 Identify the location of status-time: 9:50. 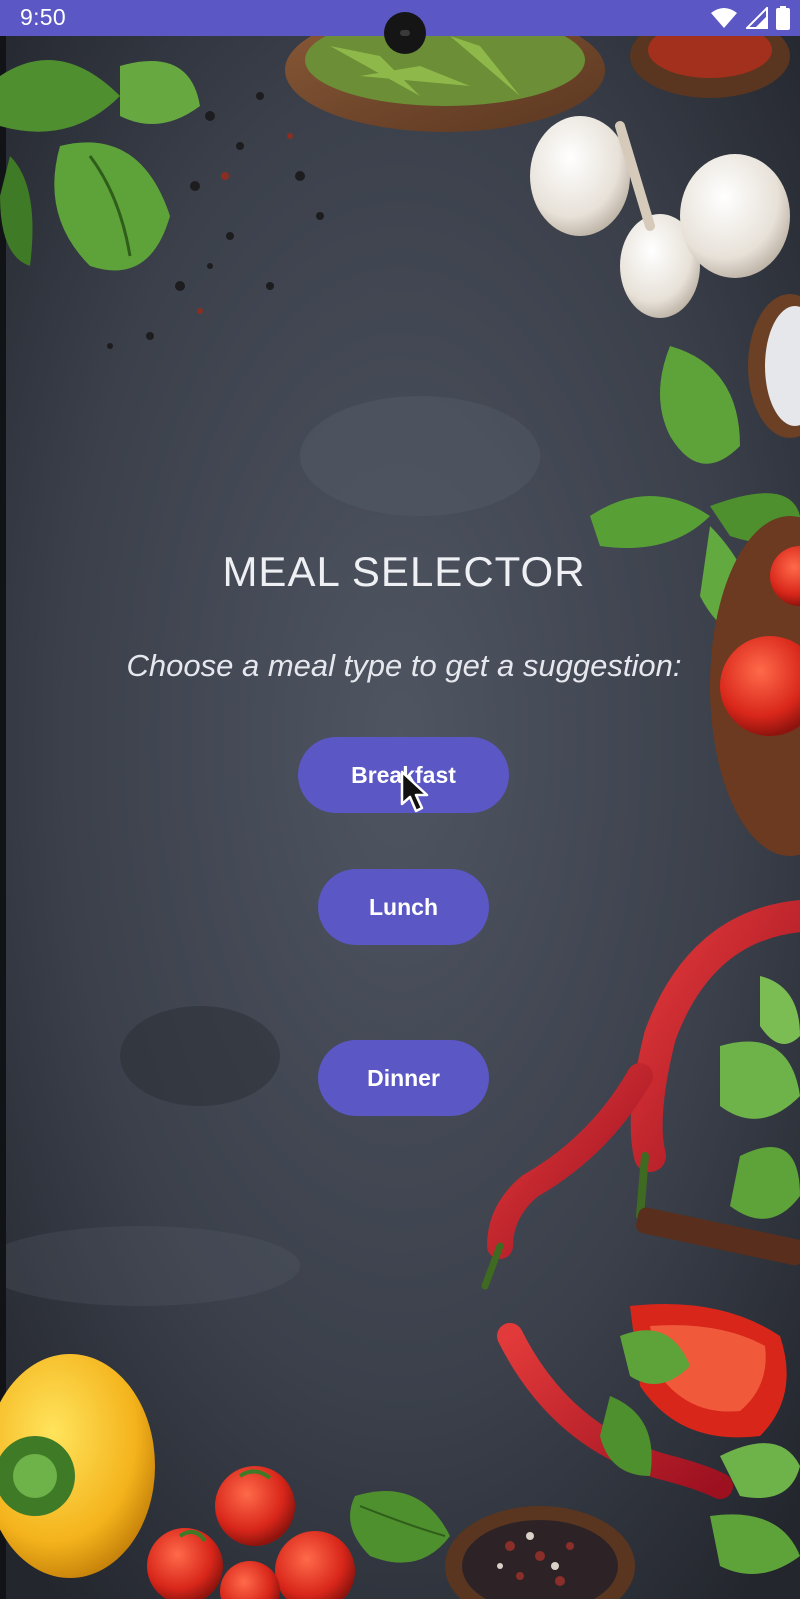
(43, 17).